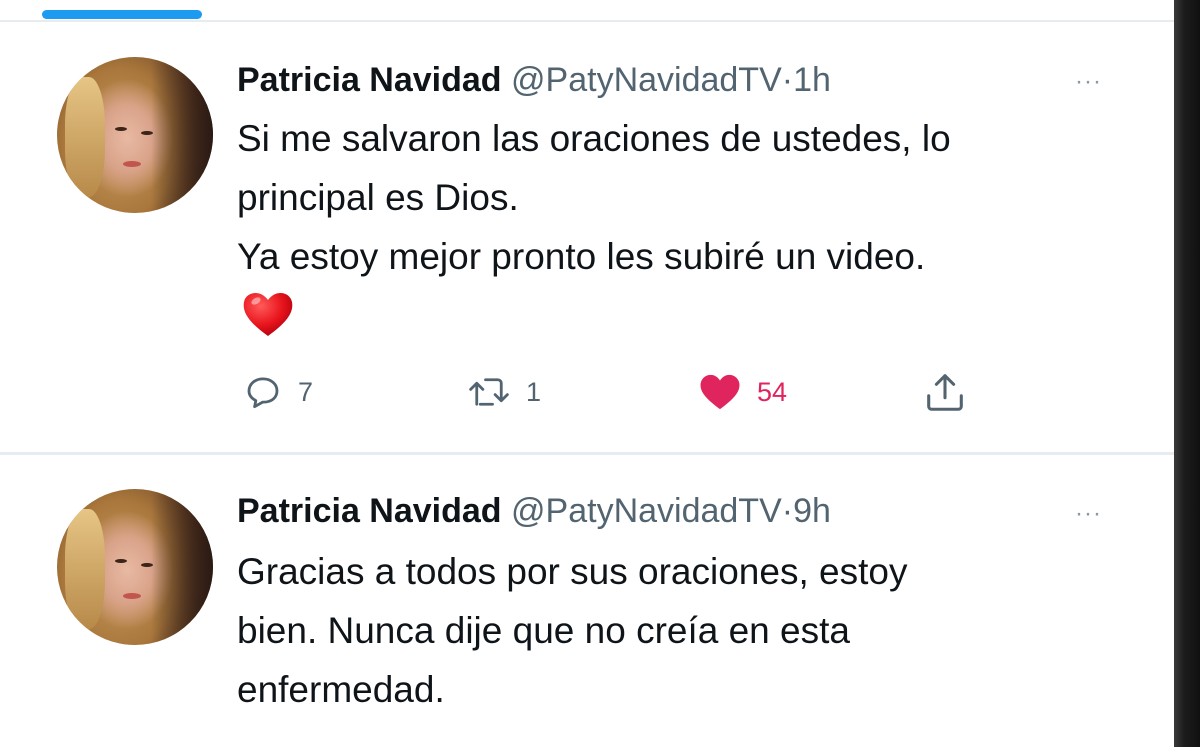 The image size is (1200, 747). What do you see at coordinates (306, 391) in the screenshot?
I see `reply-count: 7` at bounding box center [306, 391].